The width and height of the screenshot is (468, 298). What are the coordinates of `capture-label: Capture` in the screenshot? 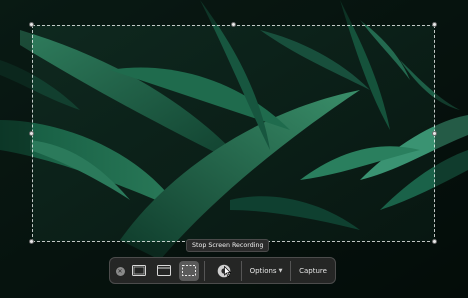 It's located at (313, 271).